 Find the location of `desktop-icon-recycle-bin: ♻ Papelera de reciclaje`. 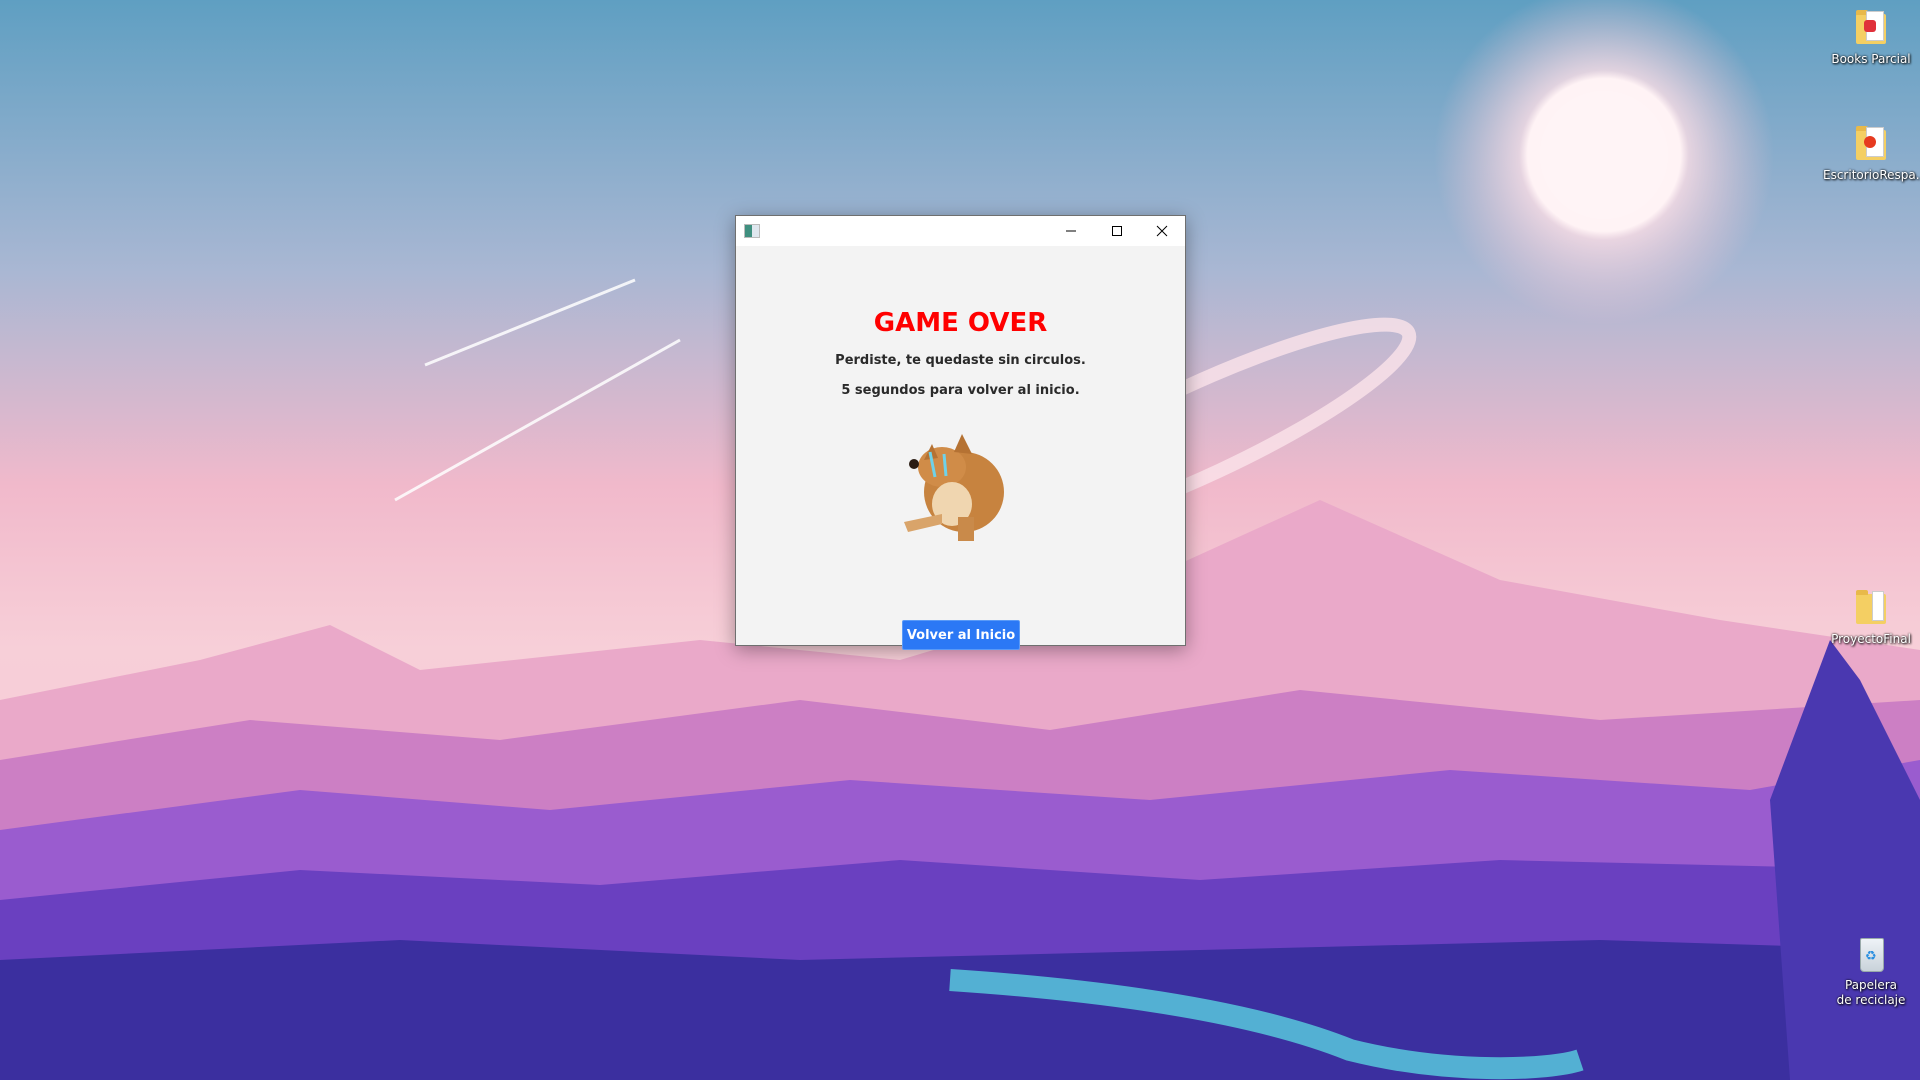

desktop-icon-recycle-bin: ♻ Papelera de reciclaje is located at coordinates (1871, 972).